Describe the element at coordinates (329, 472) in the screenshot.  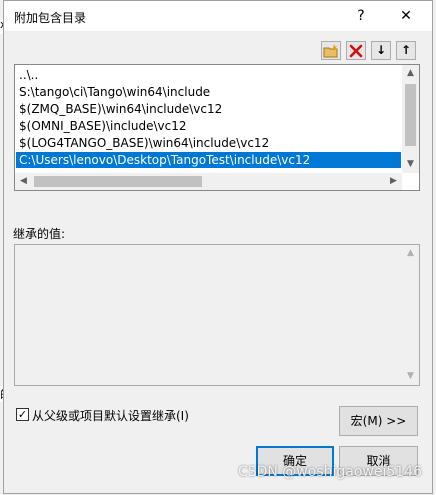
I see `csdn-watermark: CSDN @woshigaowei5146` at that location.